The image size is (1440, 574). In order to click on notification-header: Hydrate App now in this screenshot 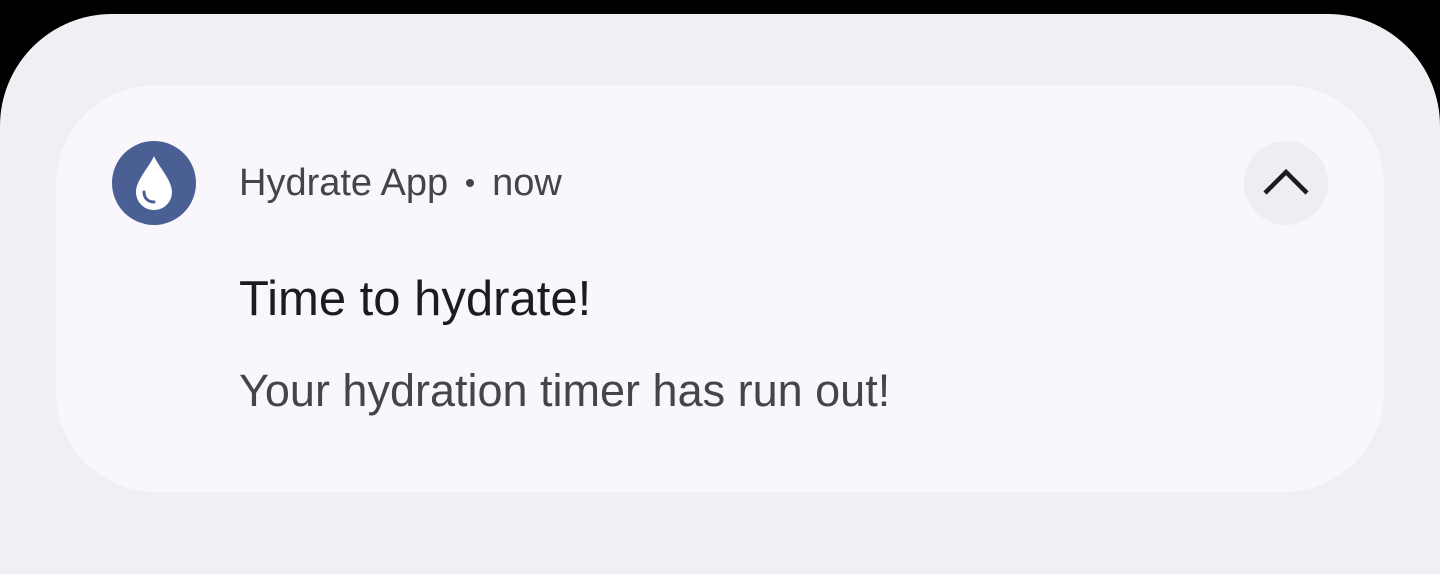, I will do `click(400, 183)`.